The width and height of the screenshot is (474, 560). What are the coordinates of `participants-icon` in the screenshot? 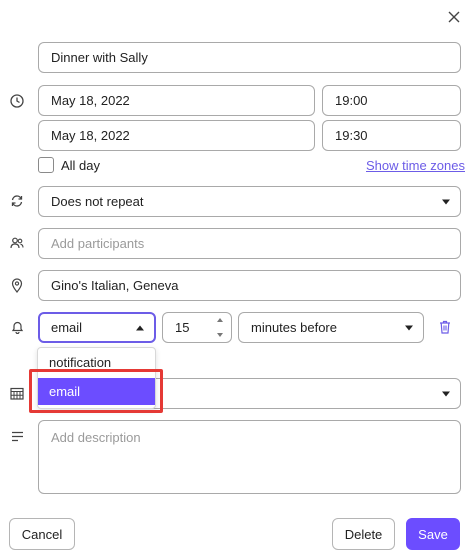 It's located at (17, 243).